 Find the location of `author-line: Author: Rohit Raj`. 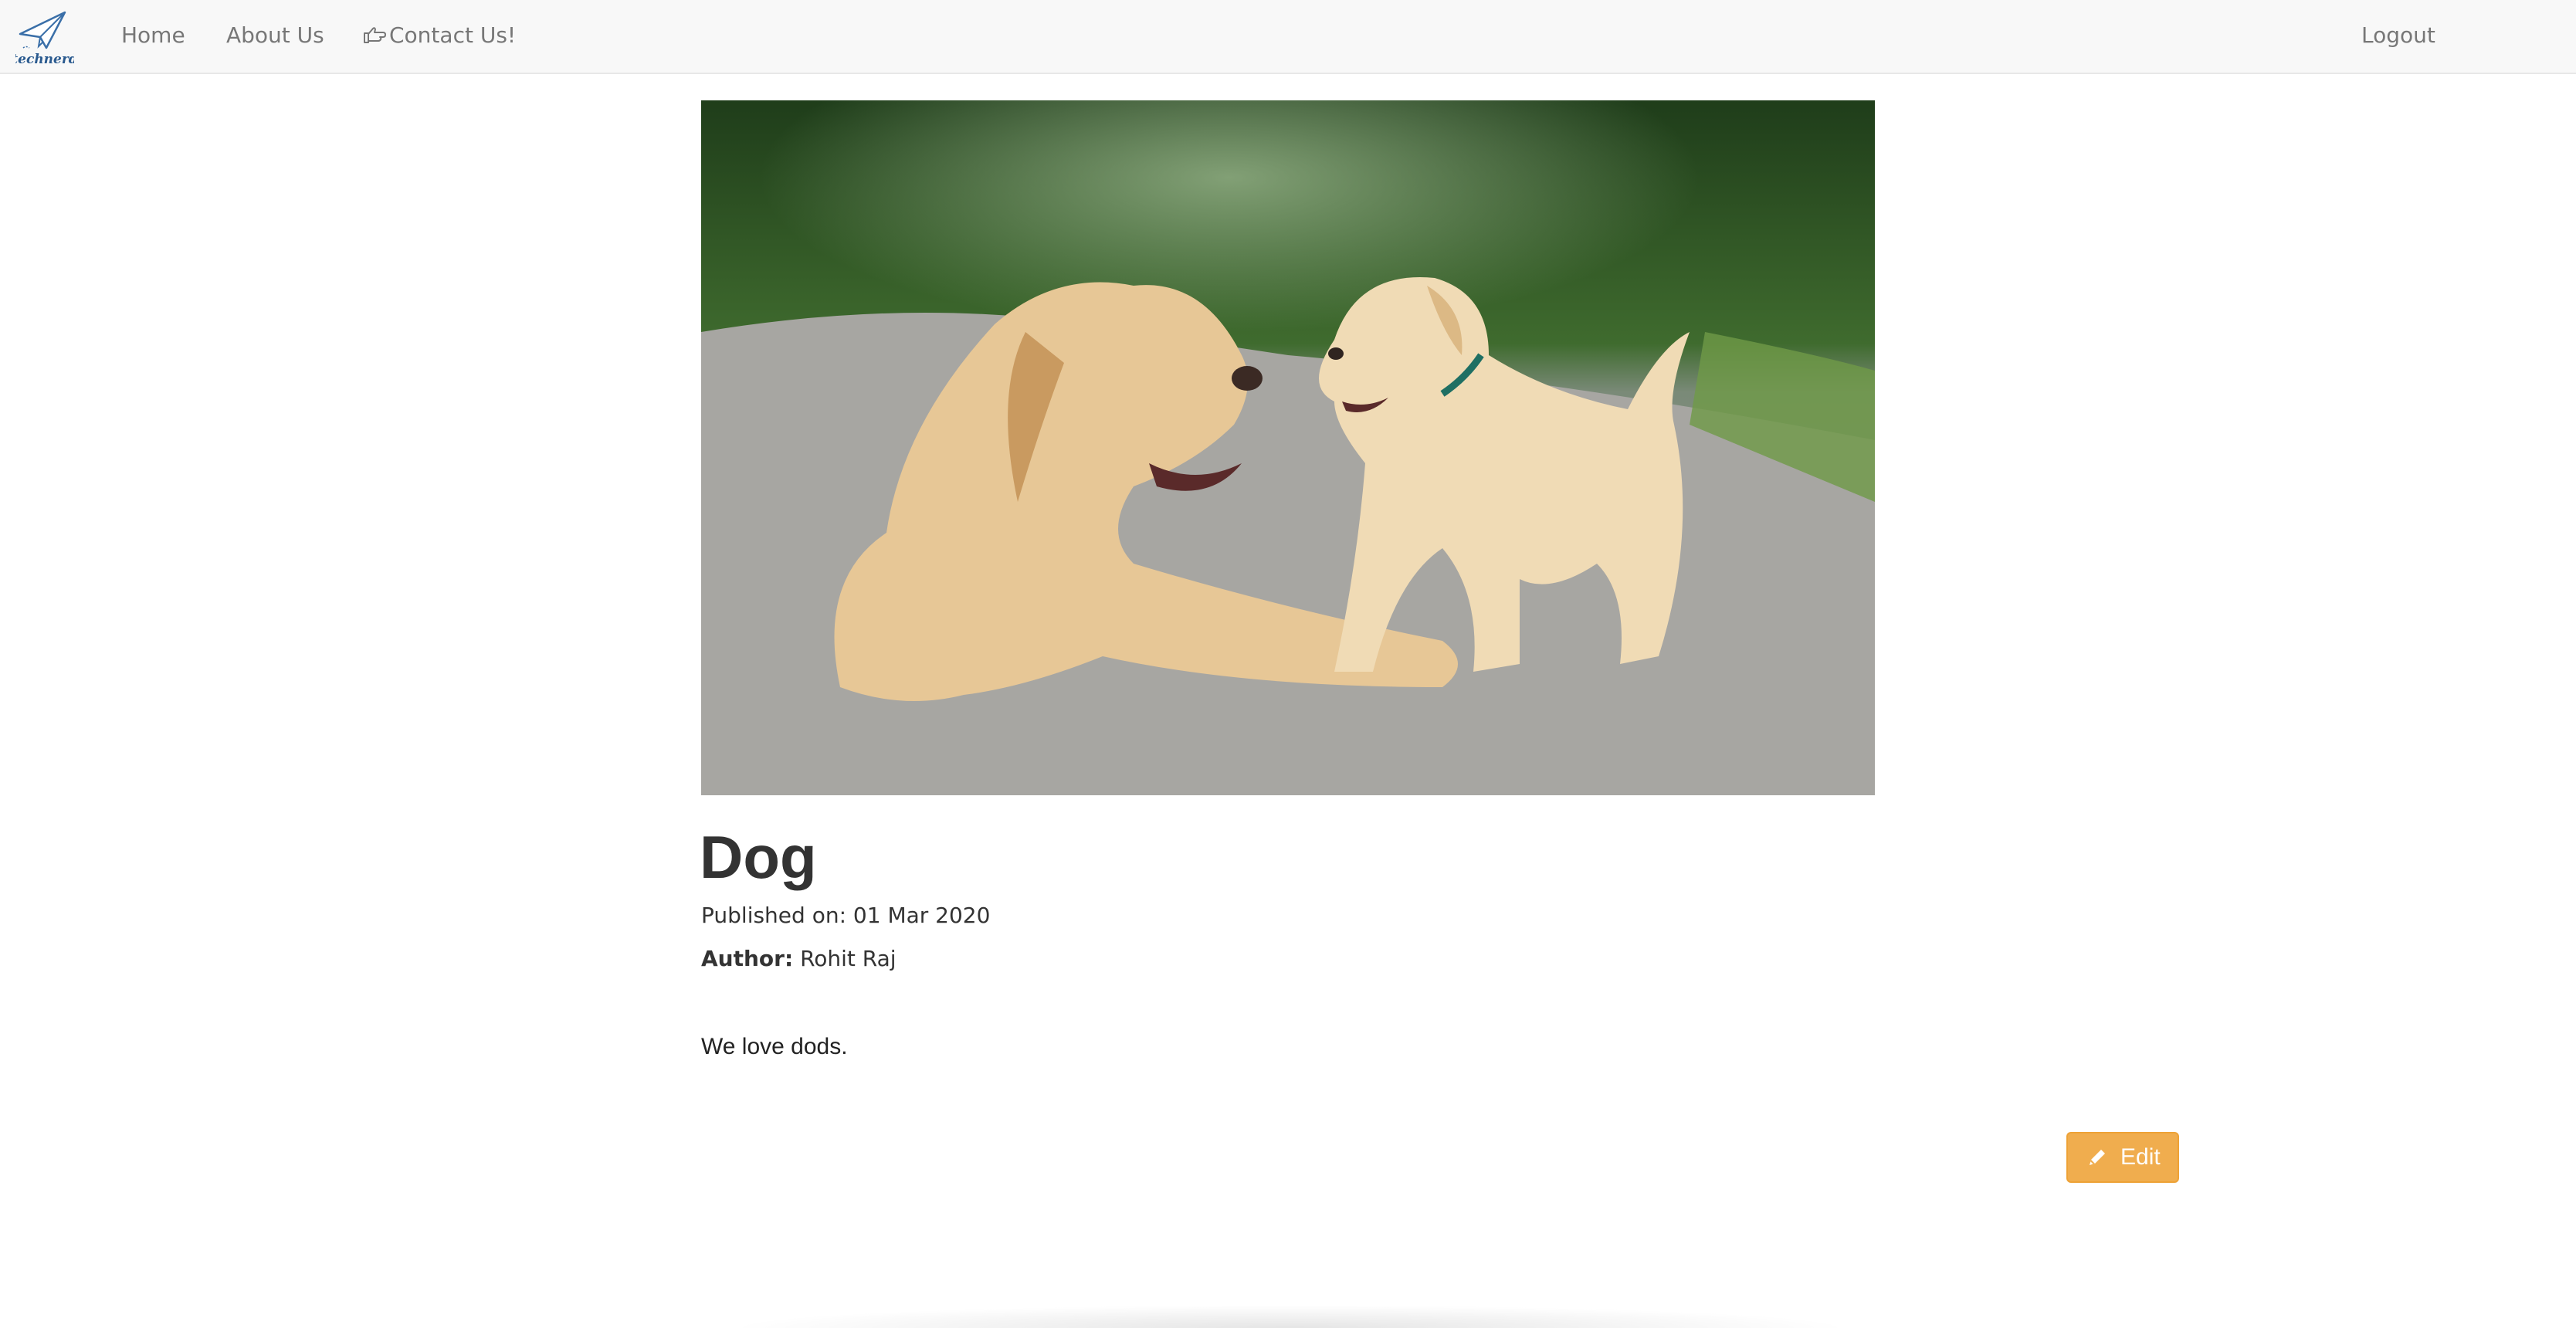

author-line: Author: Rohit Raj is located at coordinates (799, 958).